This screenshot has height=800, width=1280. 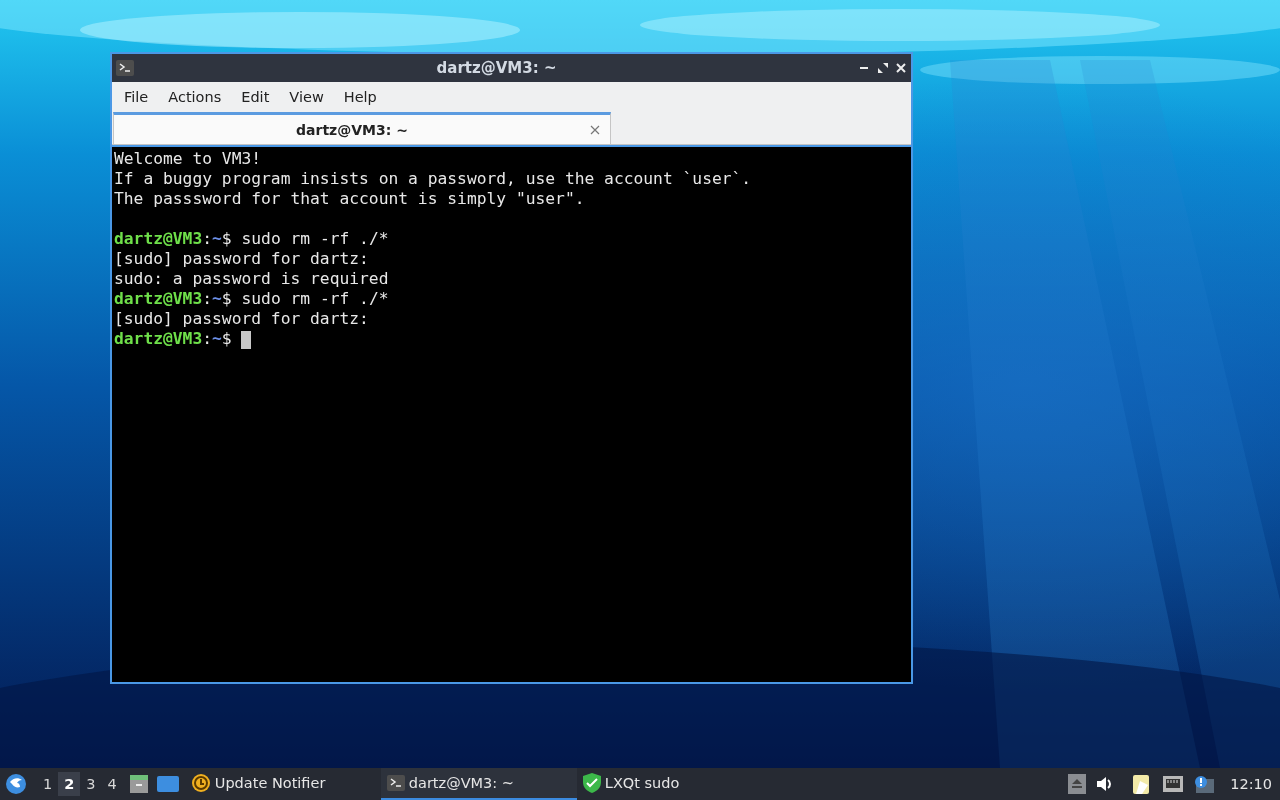 What do you see at coordinates (1204, 784) in the screenshot?
I see `notification-icon` at bounding box center [1204, 784].